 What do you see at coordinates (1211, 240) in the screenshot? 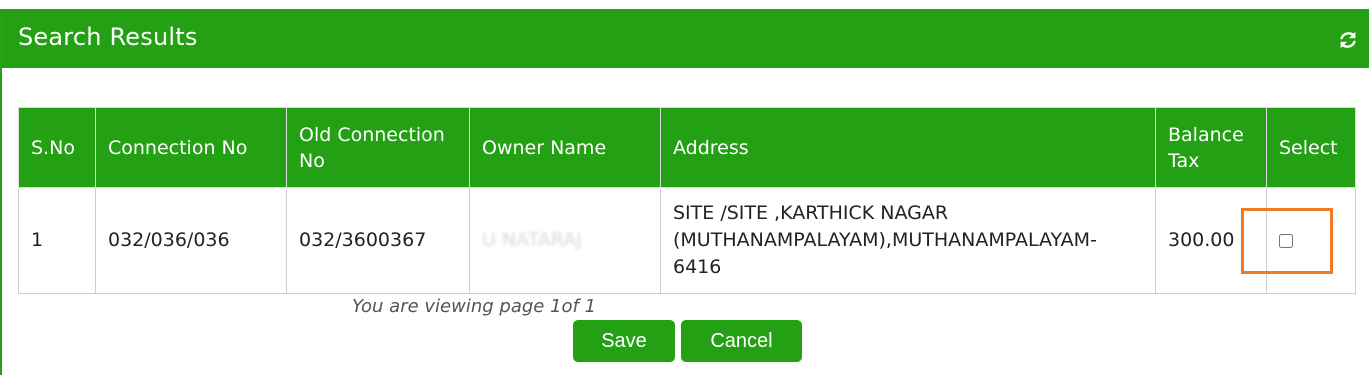
I see `cell-balance-tax: 300.00` at bounding box center [1211, 240].